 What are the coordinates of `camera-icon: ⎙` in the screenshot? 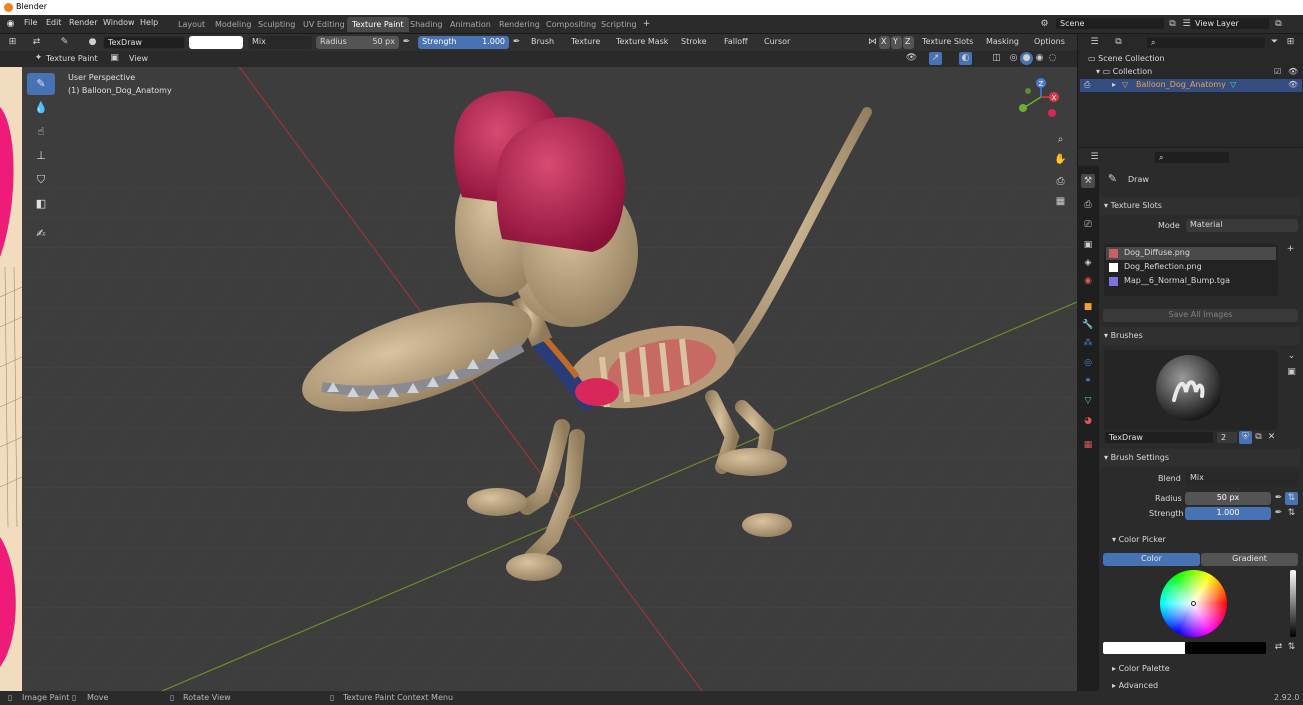 It's located at (1060, 181).